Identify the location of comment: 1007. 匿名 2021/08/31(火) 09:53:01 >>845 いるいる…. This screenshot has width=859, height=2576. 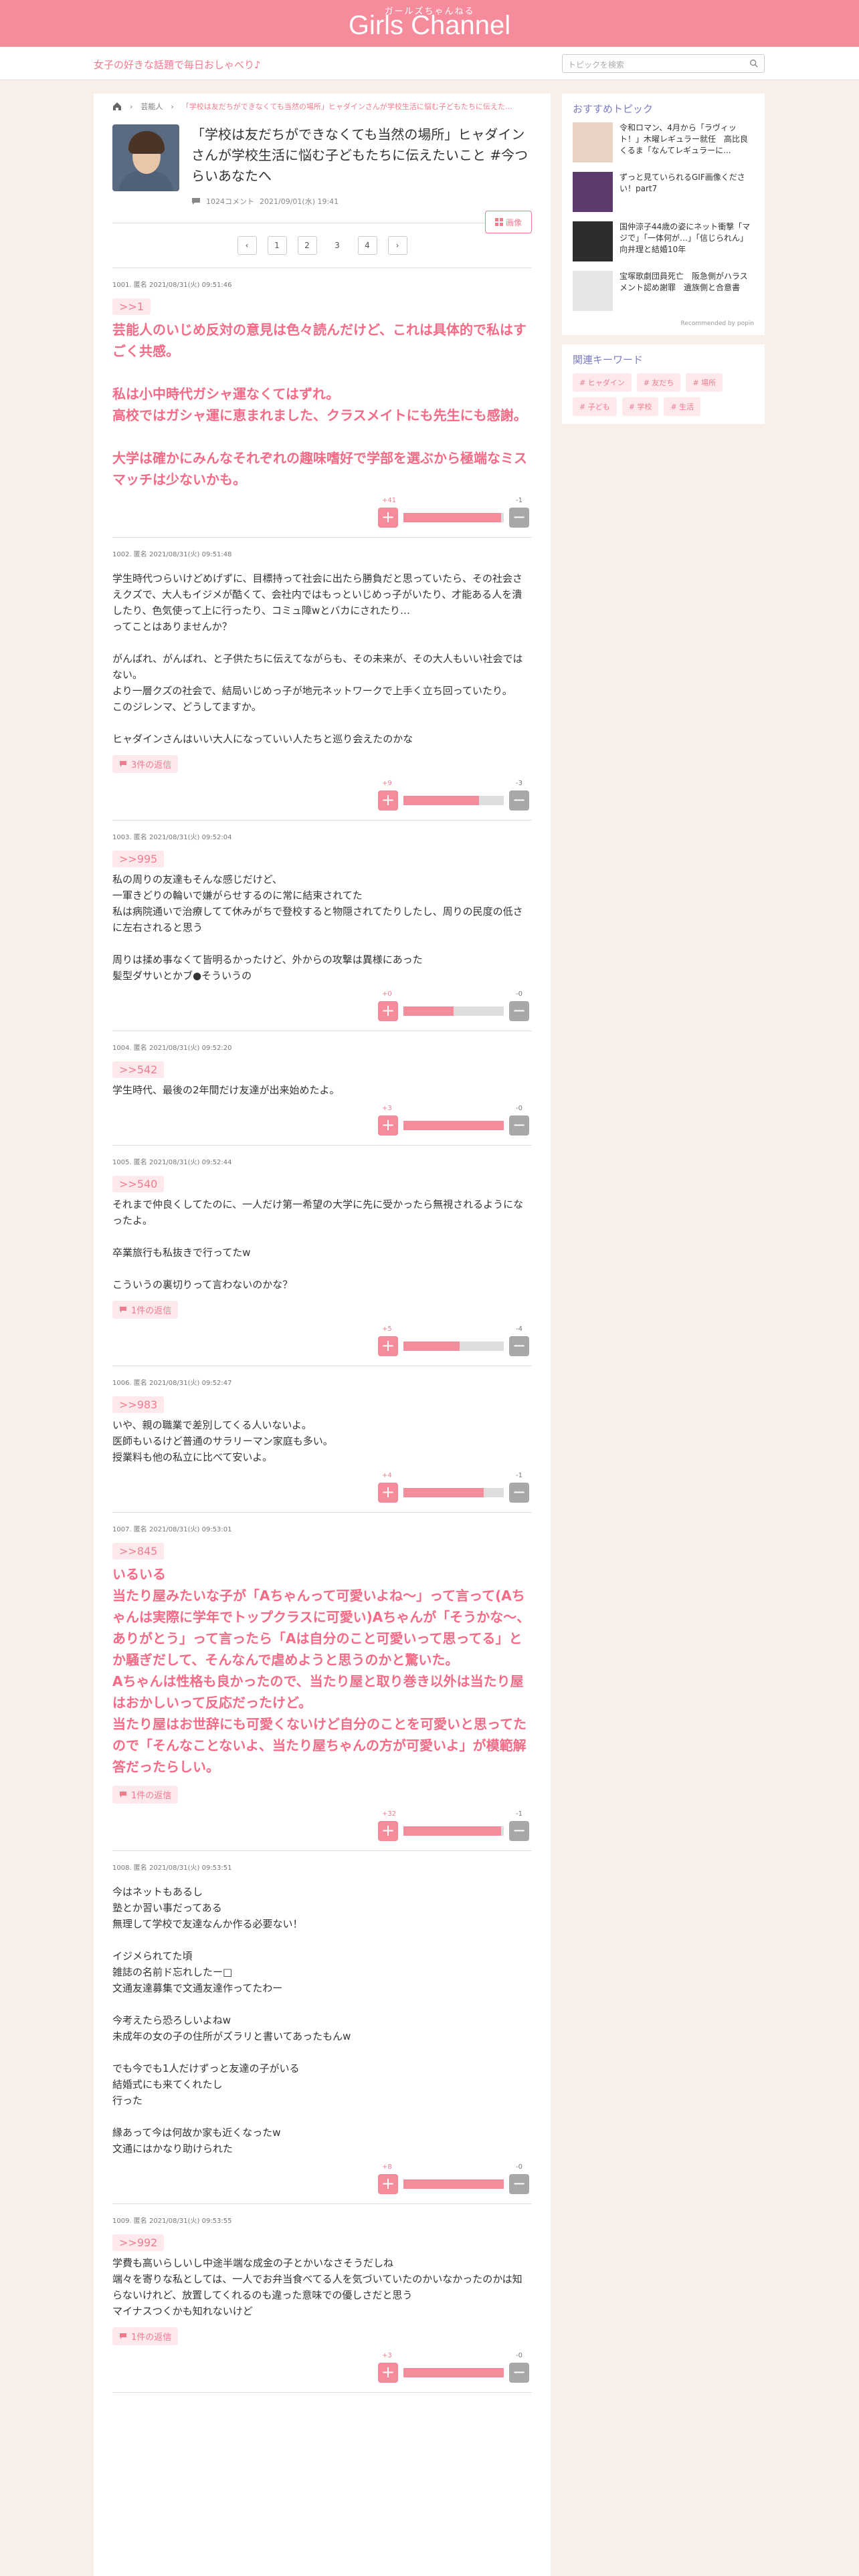
(322, 1682).